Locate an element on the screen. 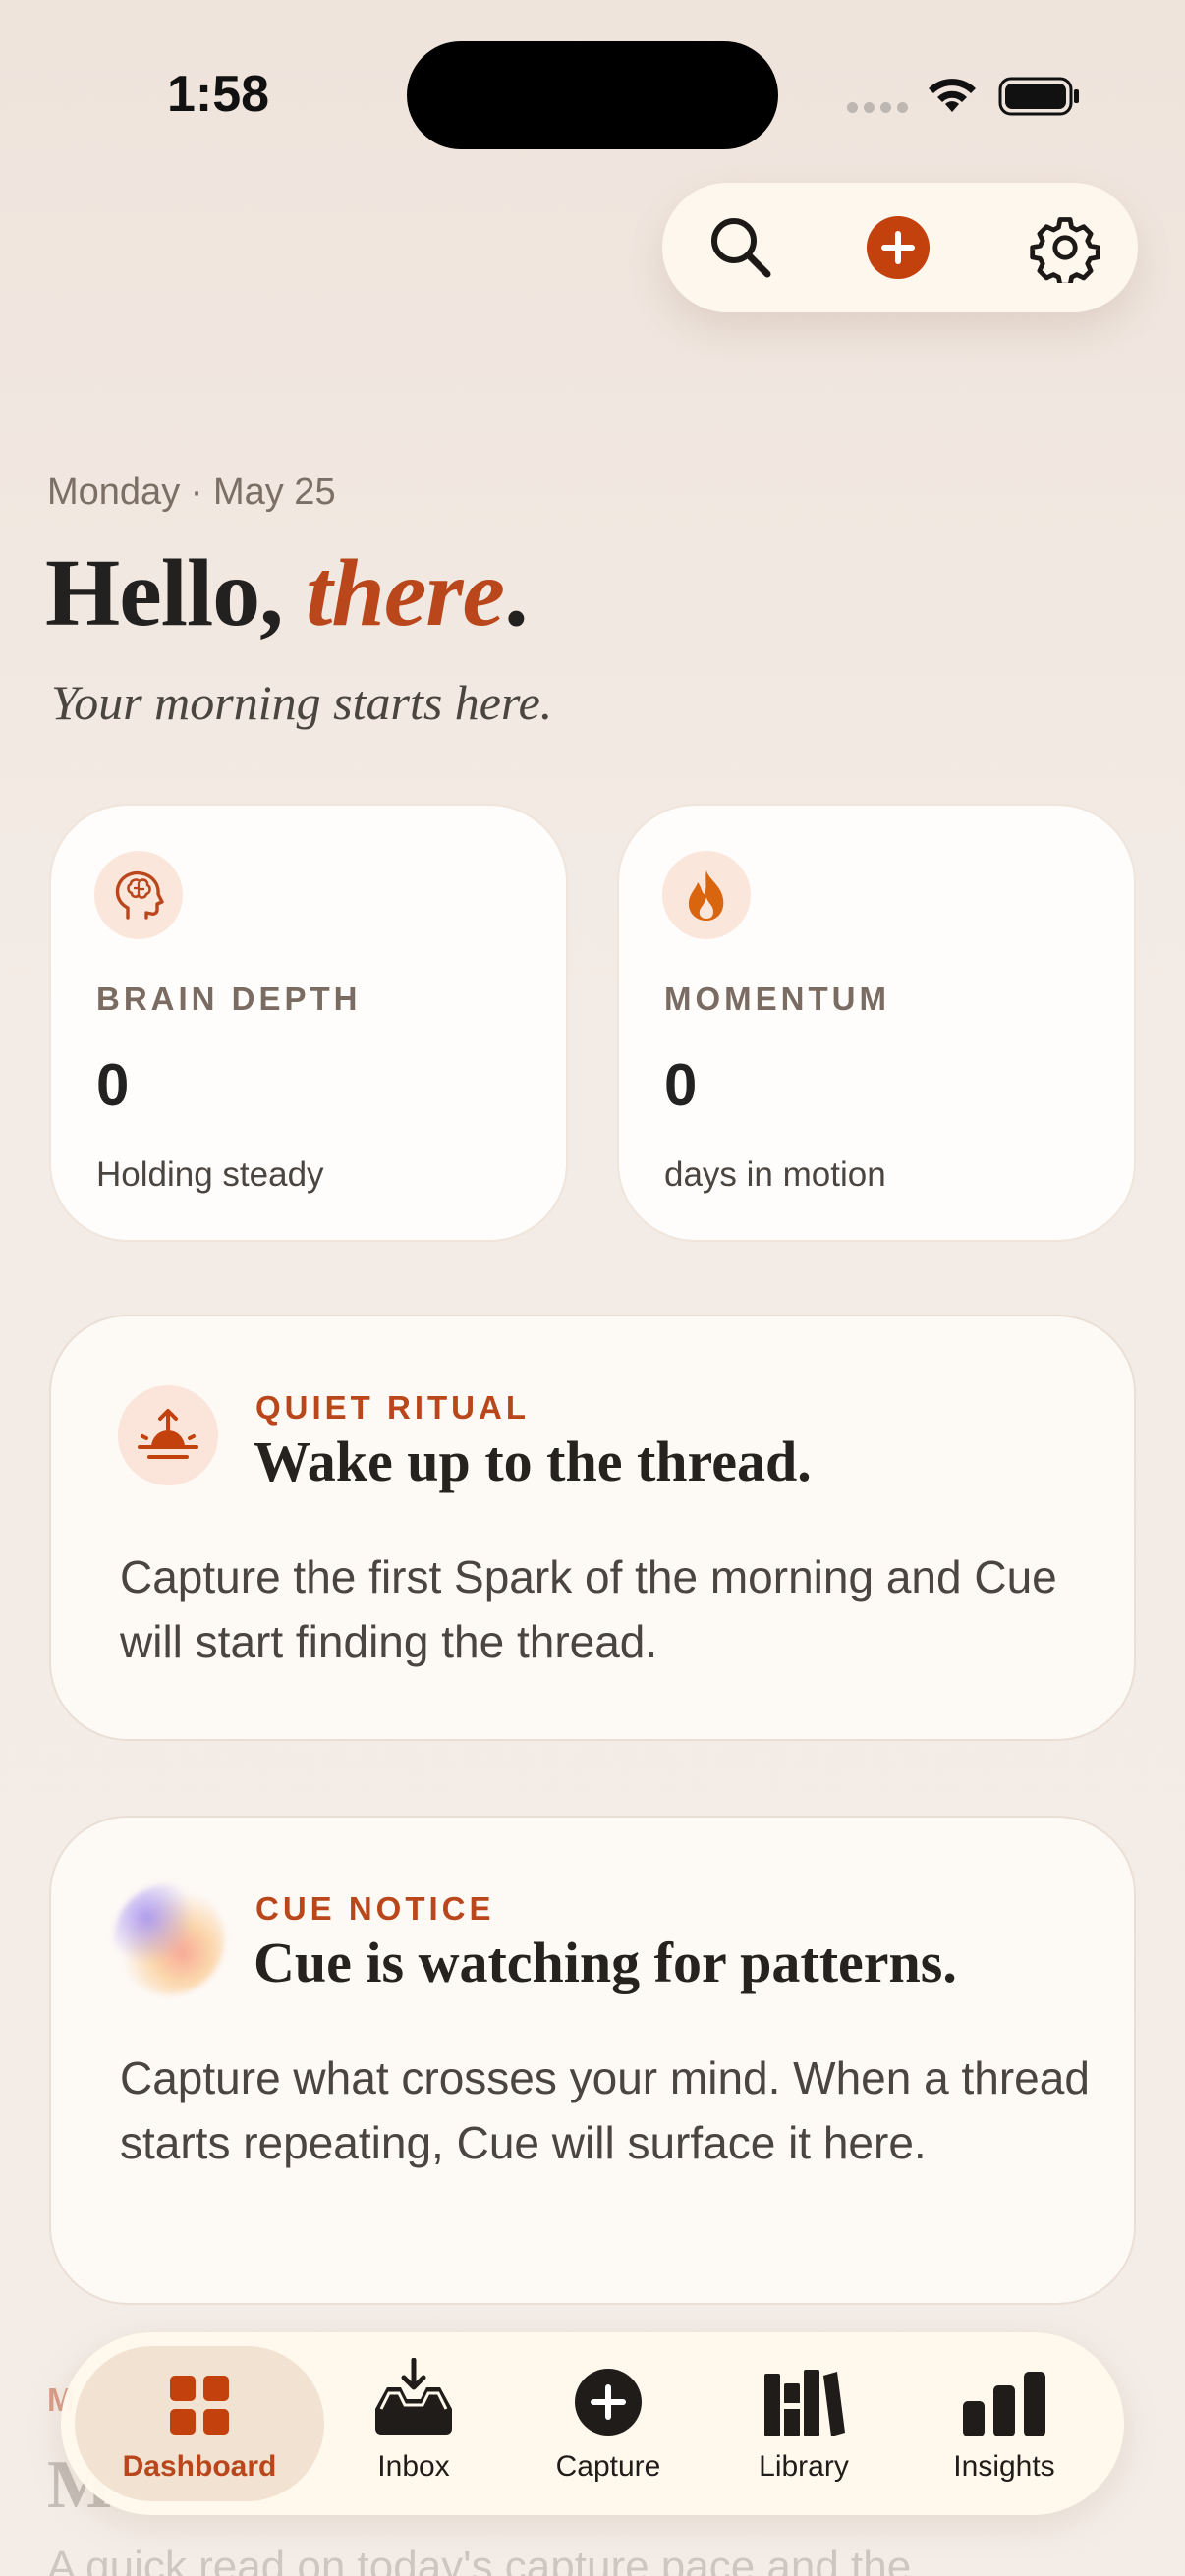 This screenshot has width=1185, height=2576. status-time: 1:58 is located at coordinates (219, 94).